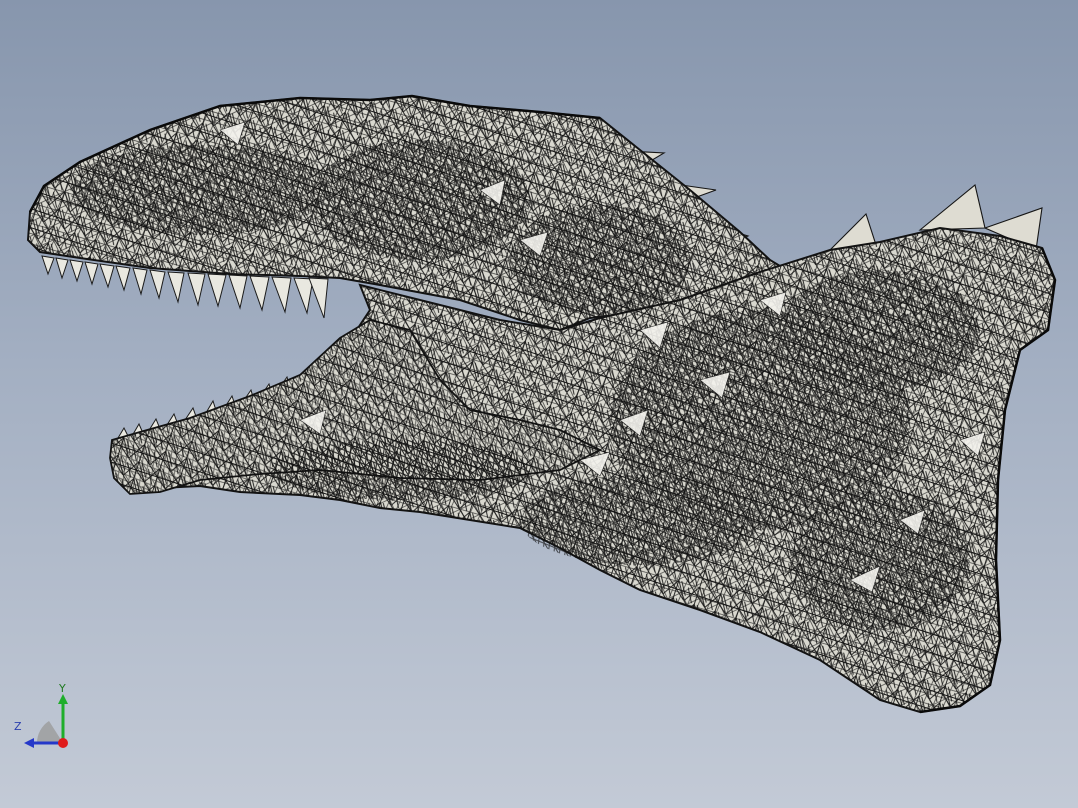  I want to click on y-axis-label: Y, so click(62, 688).